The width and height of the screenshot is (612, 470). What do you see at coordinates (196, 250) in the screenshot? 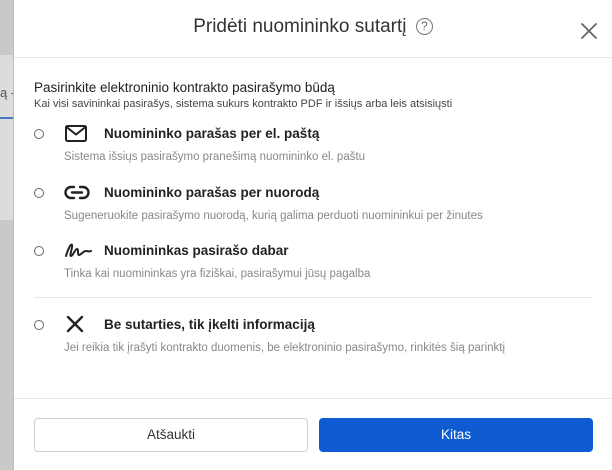
I see `option-label: Nuomininkas pasirašo dabar` at bounding box center [196, 250].